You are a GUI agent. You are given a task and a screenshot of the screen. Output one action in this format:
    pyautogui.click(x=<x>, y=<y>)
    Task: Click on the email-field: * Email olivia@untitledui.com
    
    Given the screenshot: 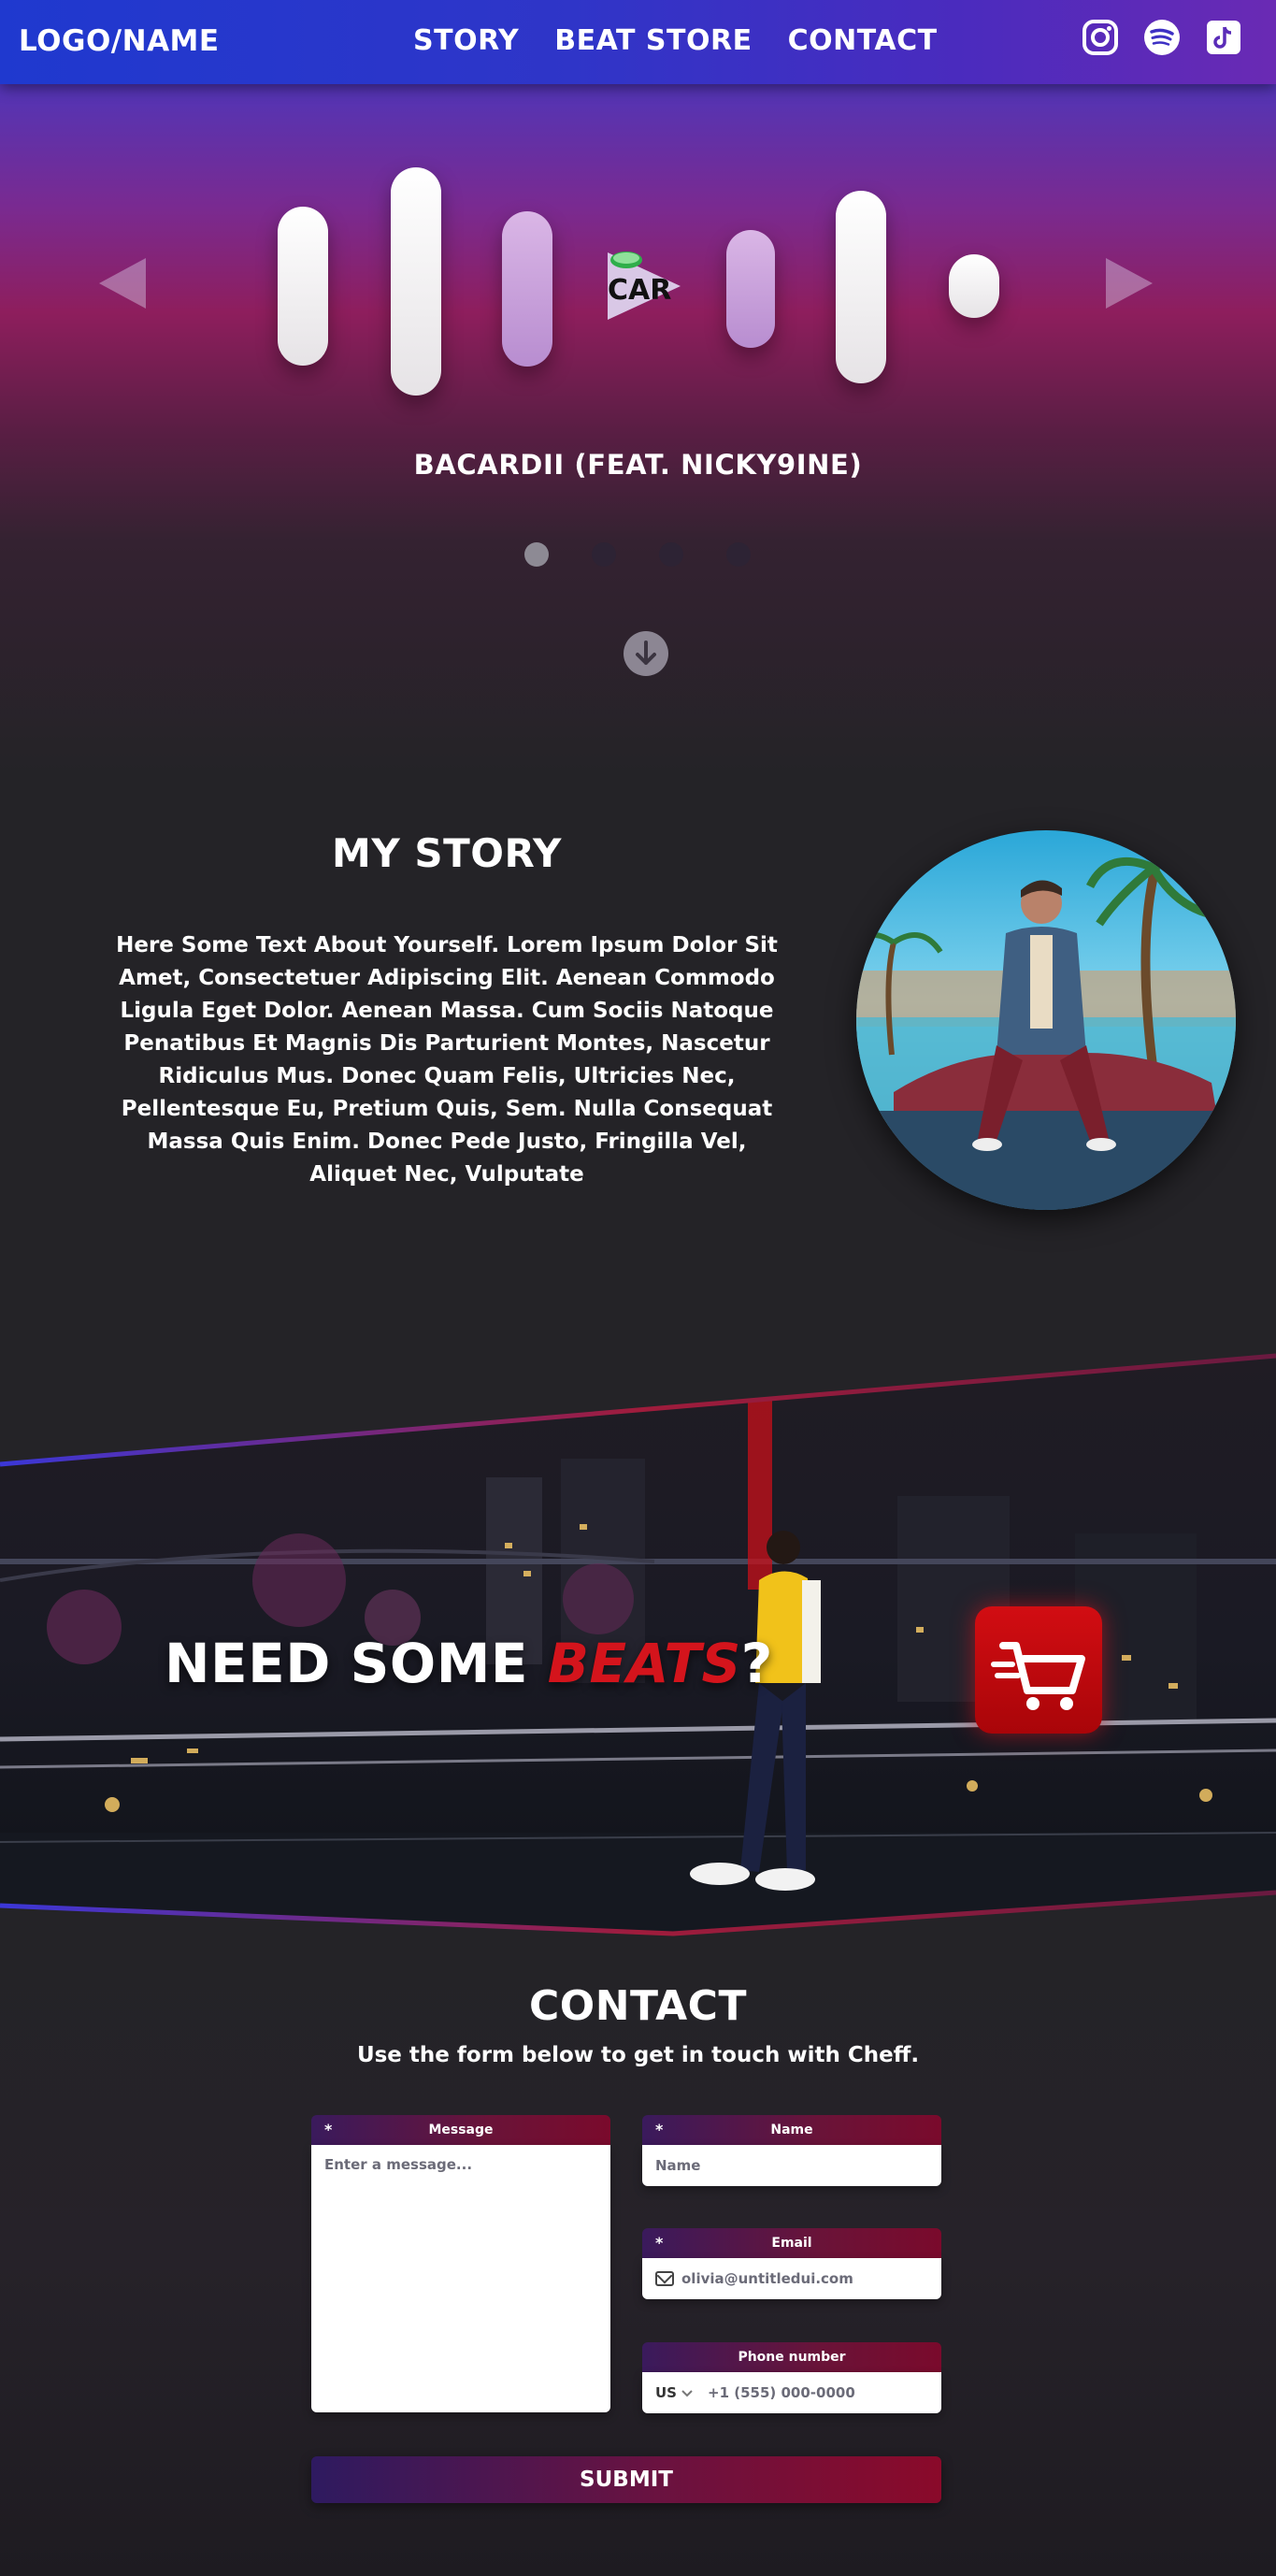 What is the action you would take?
    pyautogui.click(x=791, y=2264)
    